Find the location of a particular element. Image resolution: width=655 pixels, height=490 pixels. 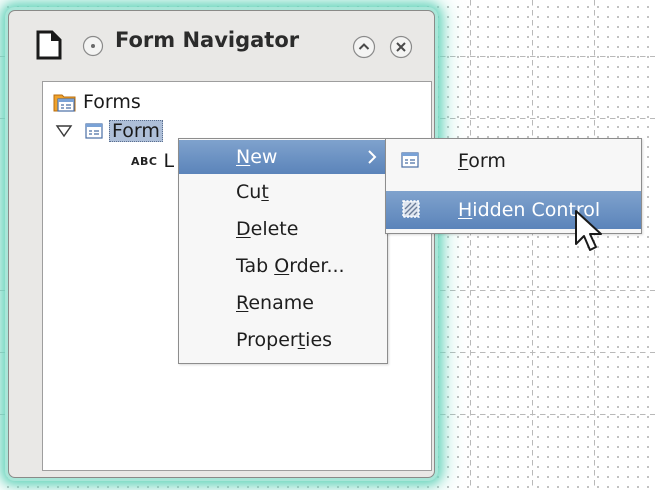

forms-folder-icon is located at coordinates (64, 103).